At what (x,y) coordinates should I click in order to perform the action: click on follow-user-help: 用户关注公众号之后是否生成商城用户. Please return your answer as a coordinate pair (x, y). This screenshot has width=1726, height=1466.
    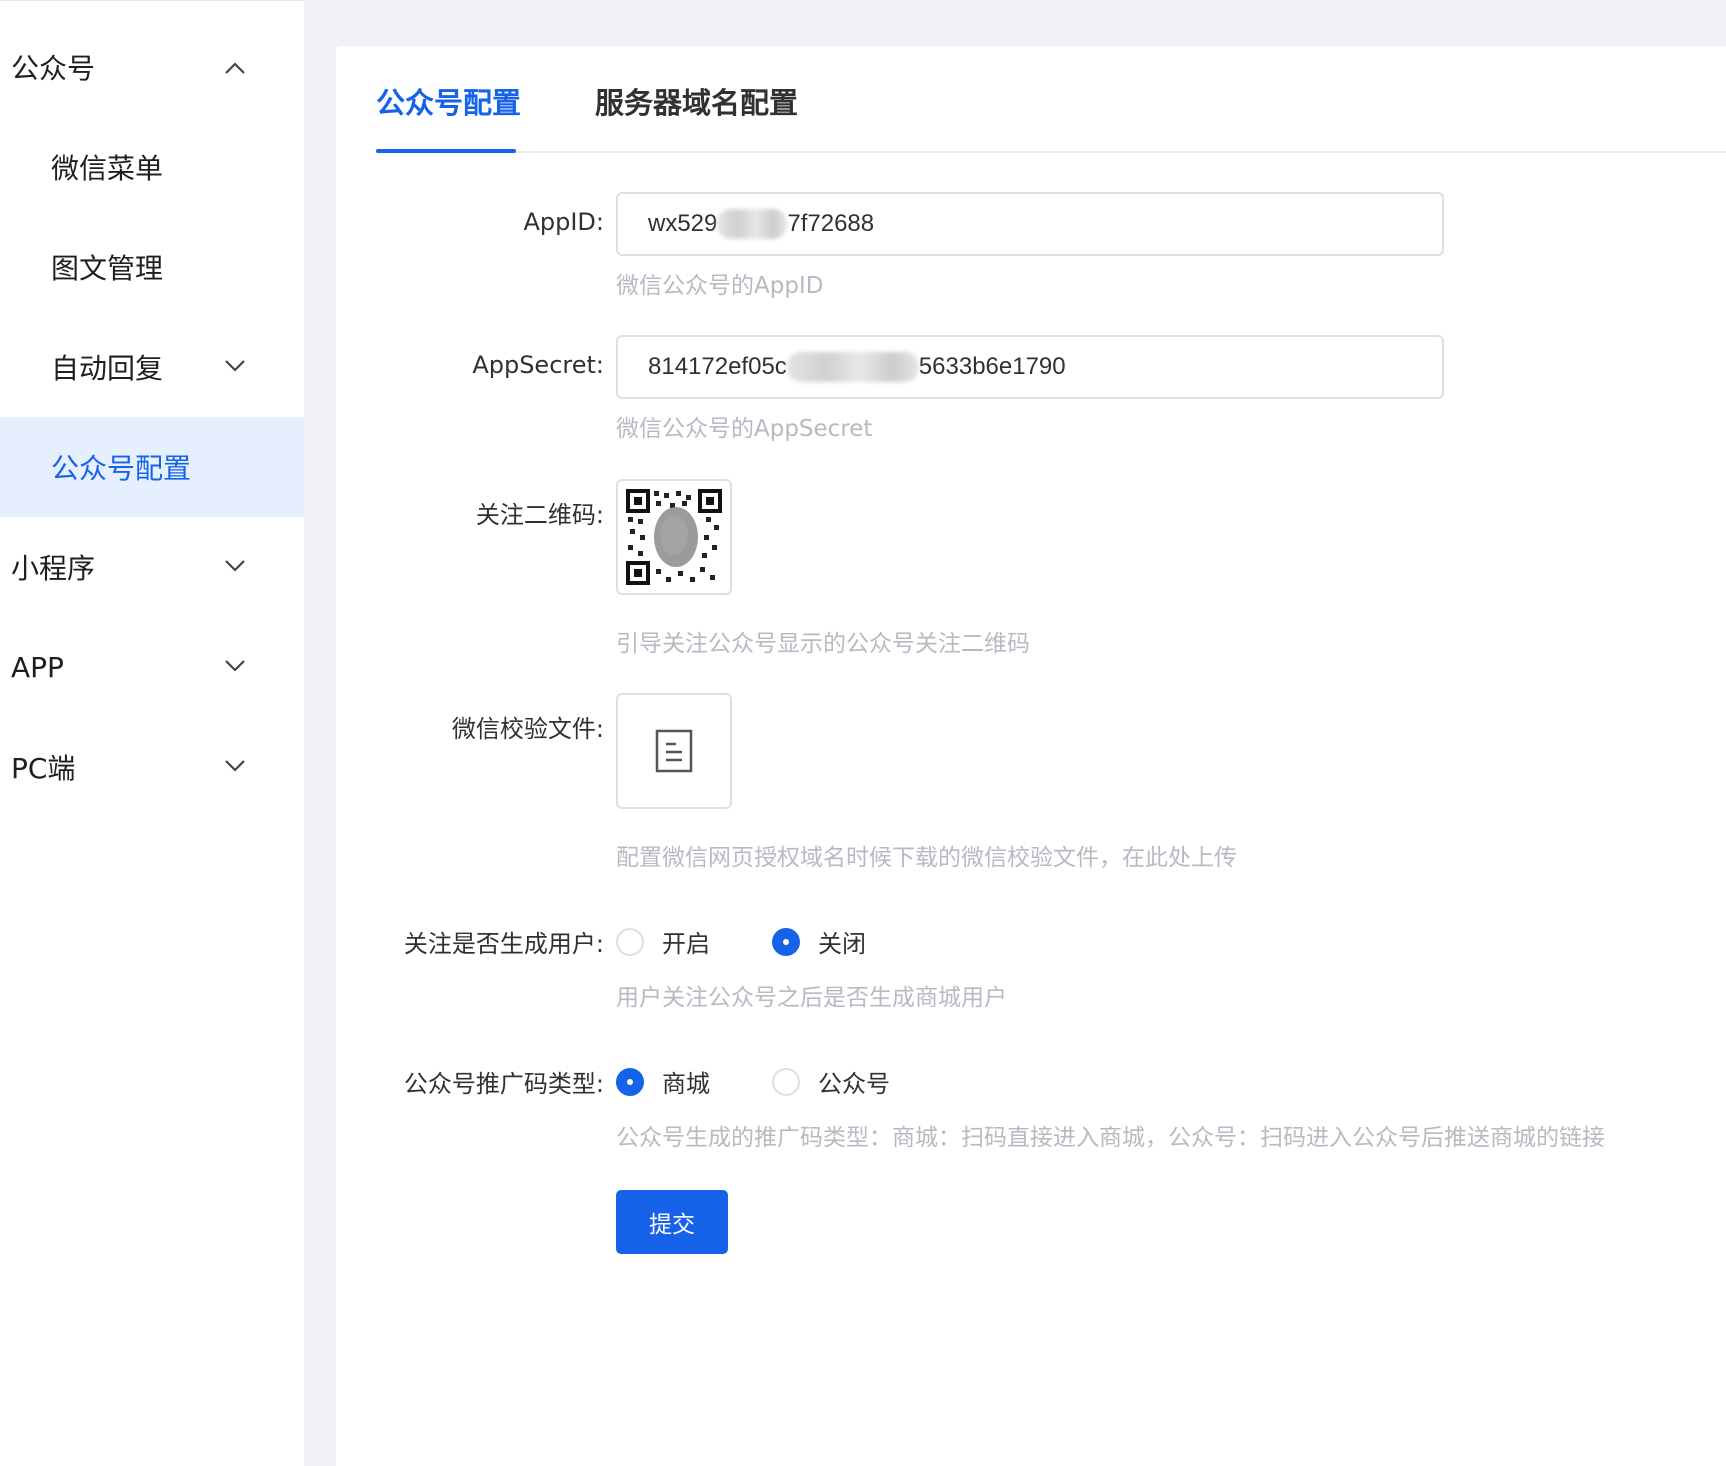
    Looking at the image, I should click on (811, 998).